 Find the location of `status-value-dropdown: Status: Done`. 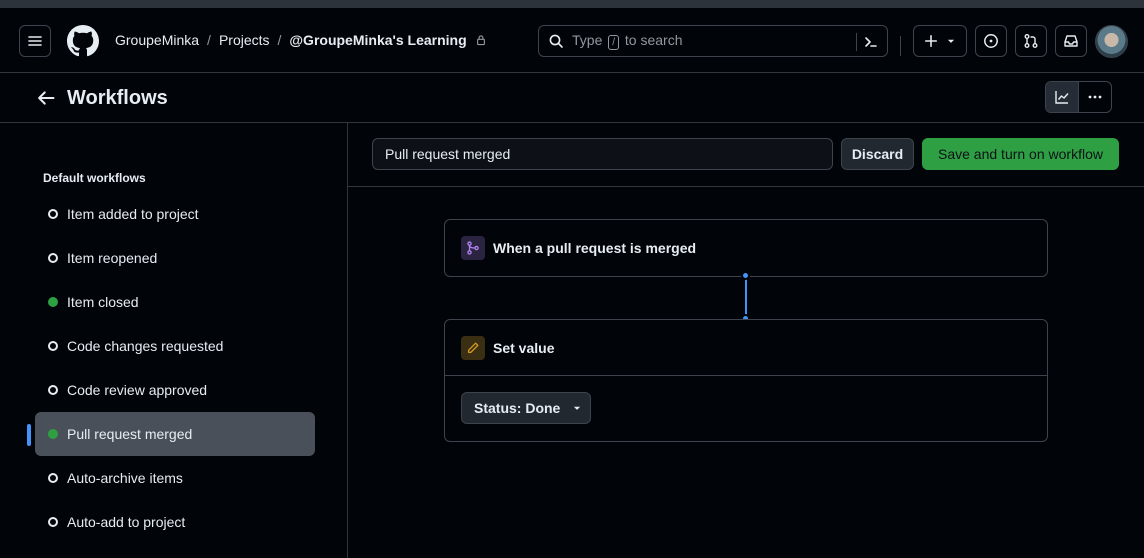

status-value-dropdown: Status: Done is located at coordinates (526, 408).